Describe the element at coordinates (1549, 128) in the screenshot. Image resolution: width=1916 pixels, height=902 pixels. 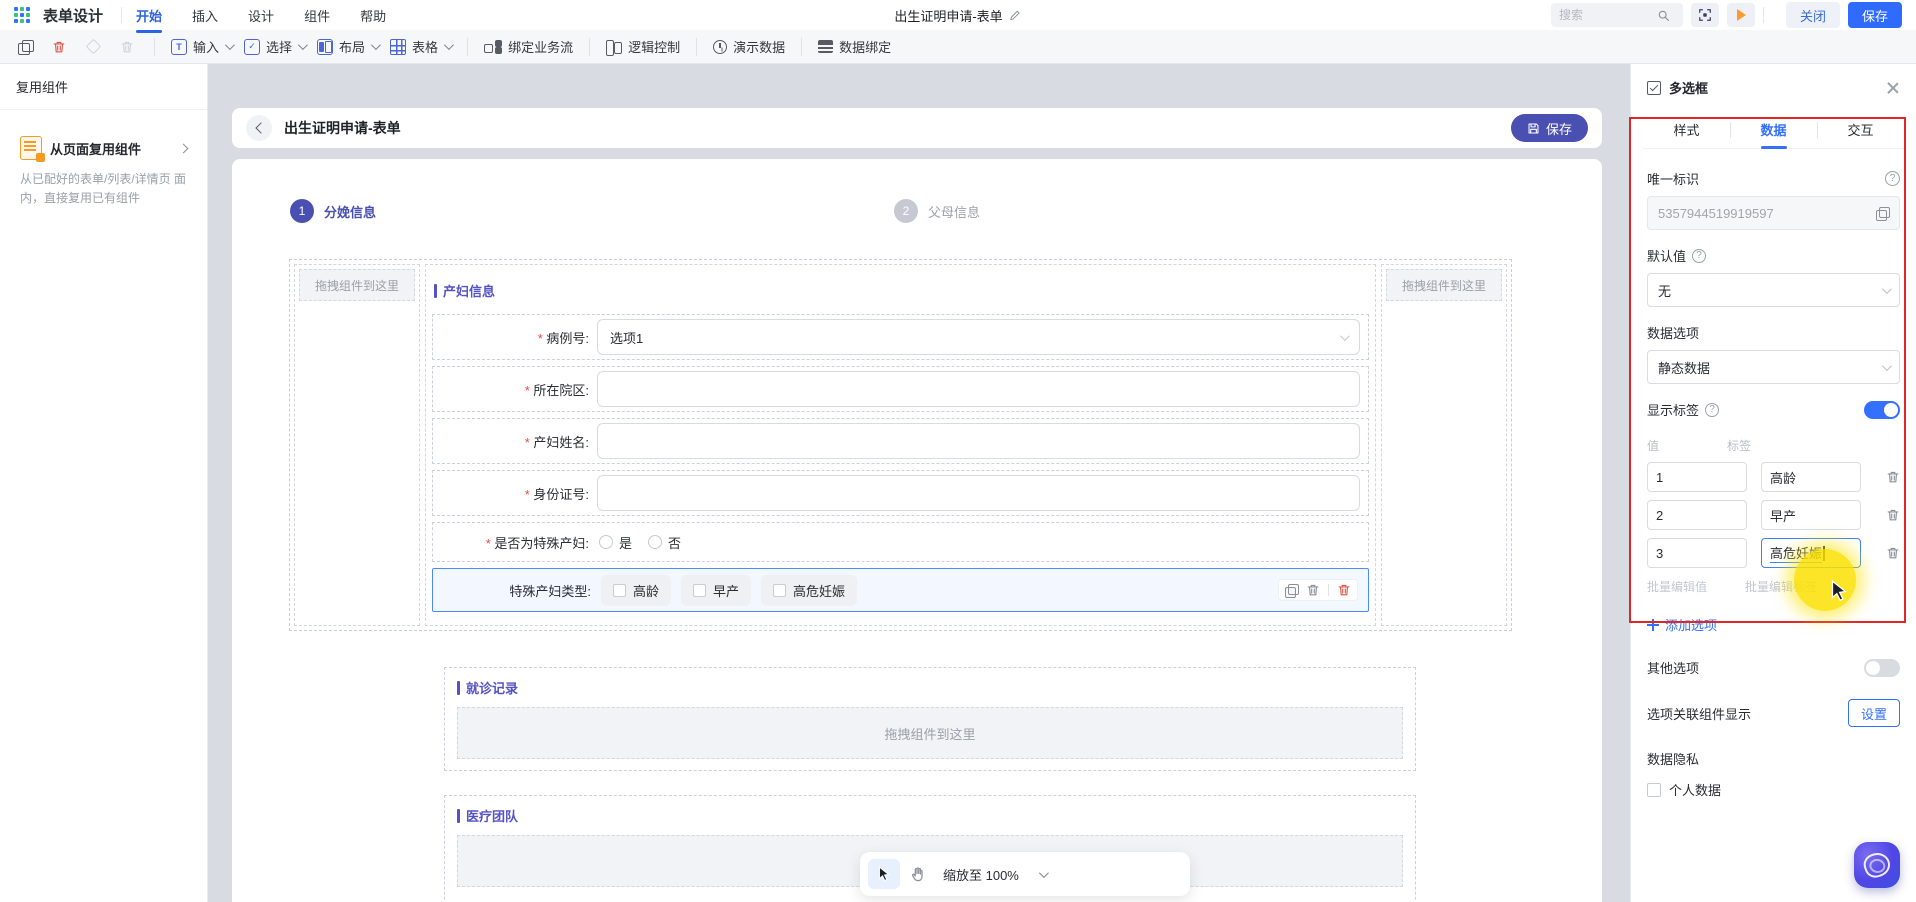
I see `form-save-button: 保存` at that location.